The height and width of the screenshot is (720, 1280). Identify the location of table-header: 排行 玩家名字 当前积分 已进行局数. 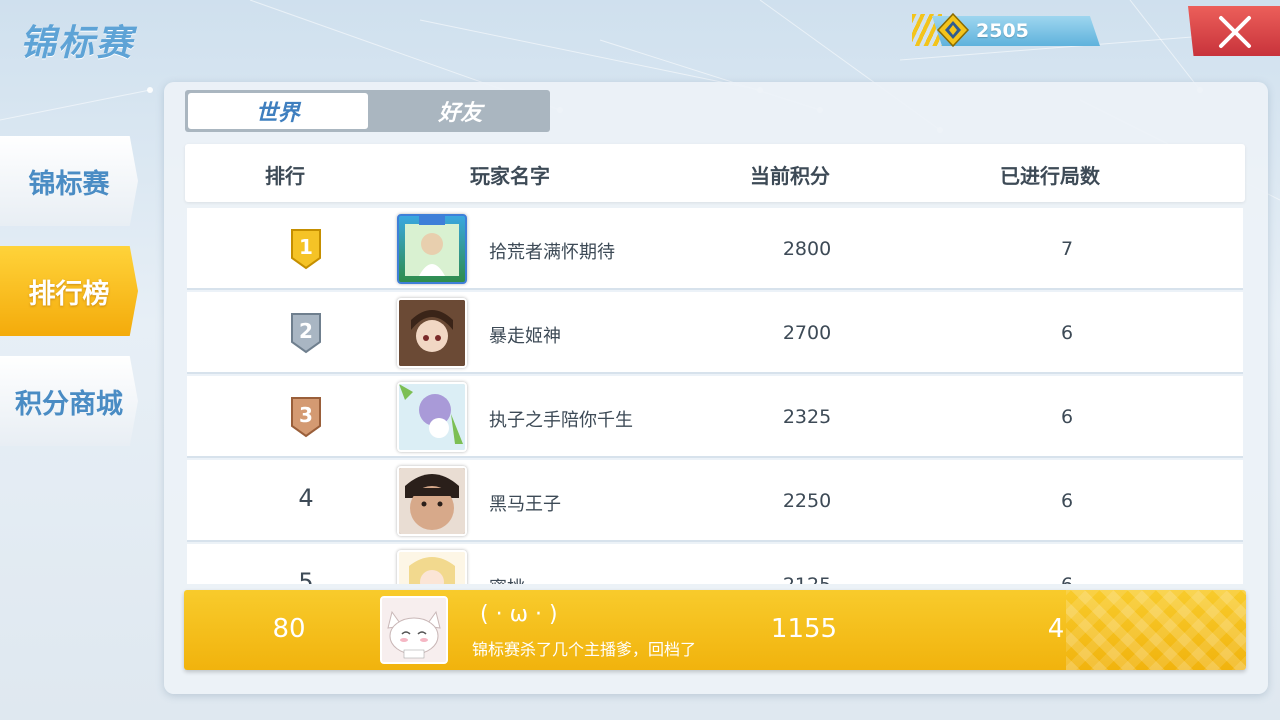
(715, 173).